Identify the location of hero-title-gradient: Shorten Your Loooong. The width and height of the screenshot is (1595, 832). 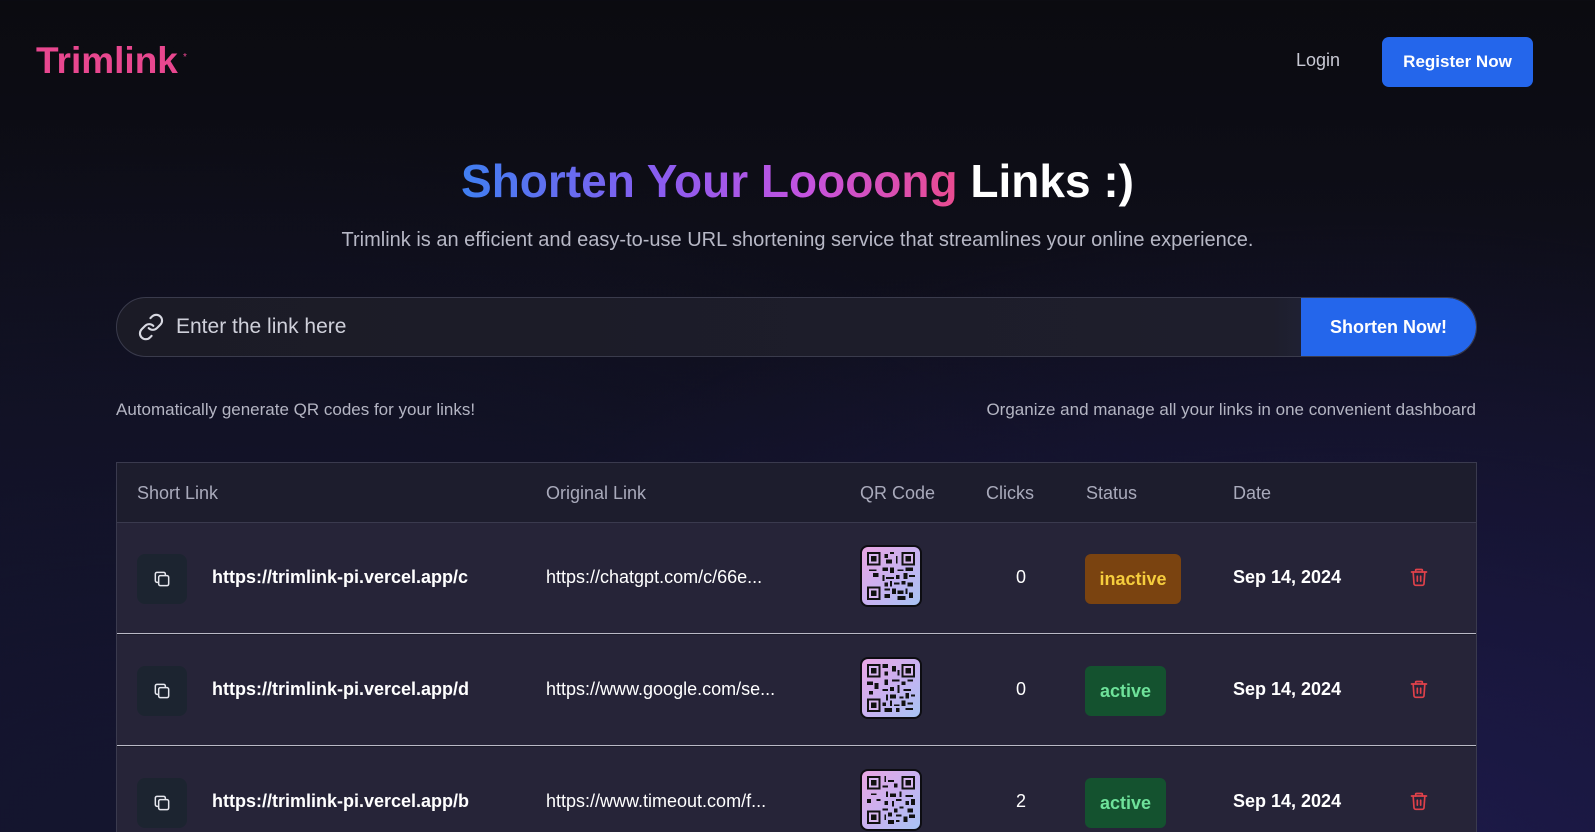
(709, 181).